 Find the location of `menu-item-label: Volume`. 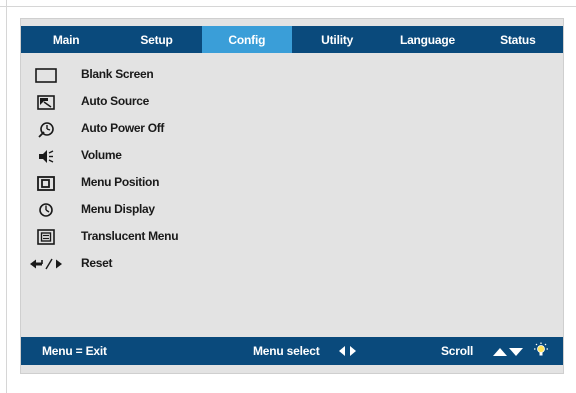

menu-item-label: Volume is located at coordinates (101, 155).